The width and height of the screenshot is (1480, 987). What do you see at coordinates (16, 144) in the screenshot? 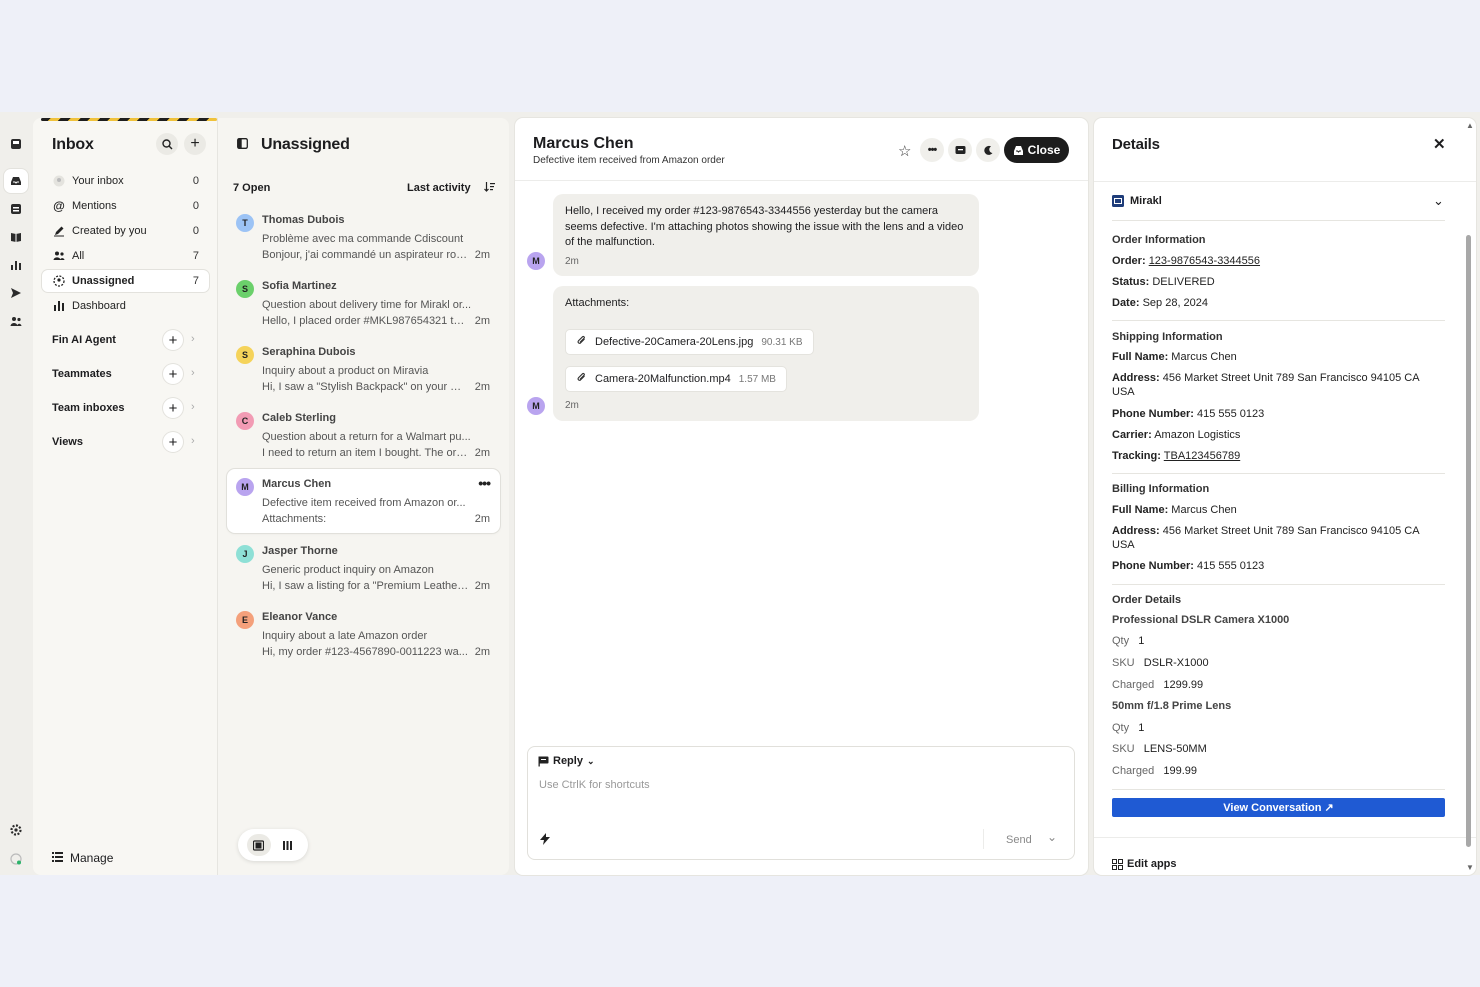
I see `workspace-logo-icon` at bounding box center [16, 144].